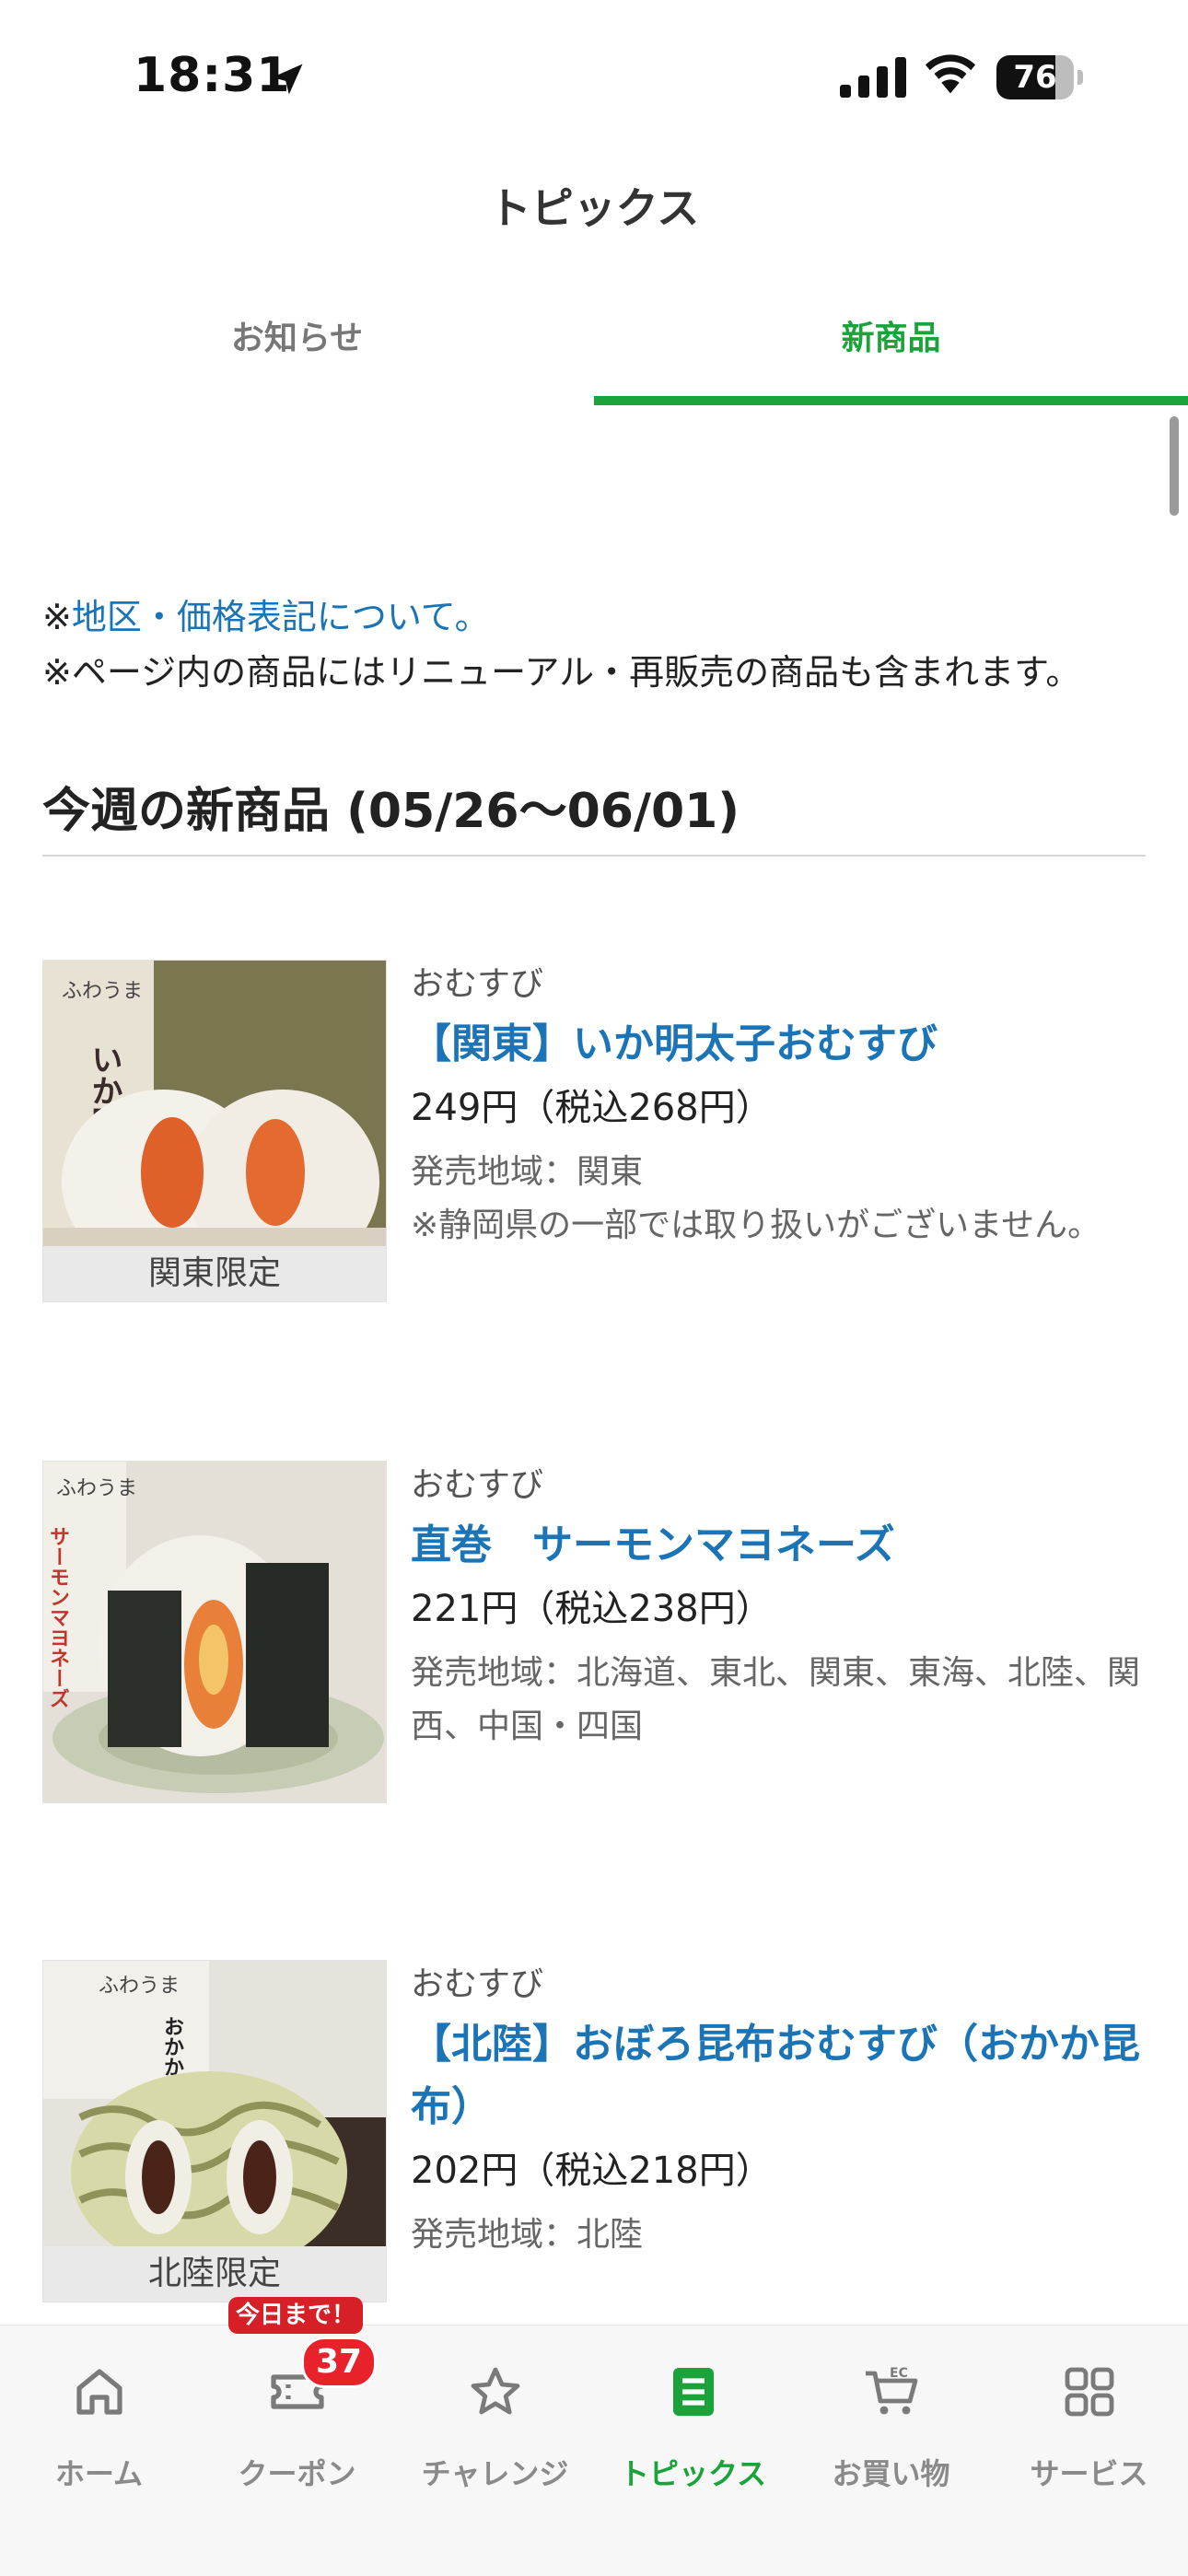 This screenshot has width=1188, height=2576. I want to click on onigiri-ika-mentaiko-image: ふわうま いか明太子, so click(214, 1103).